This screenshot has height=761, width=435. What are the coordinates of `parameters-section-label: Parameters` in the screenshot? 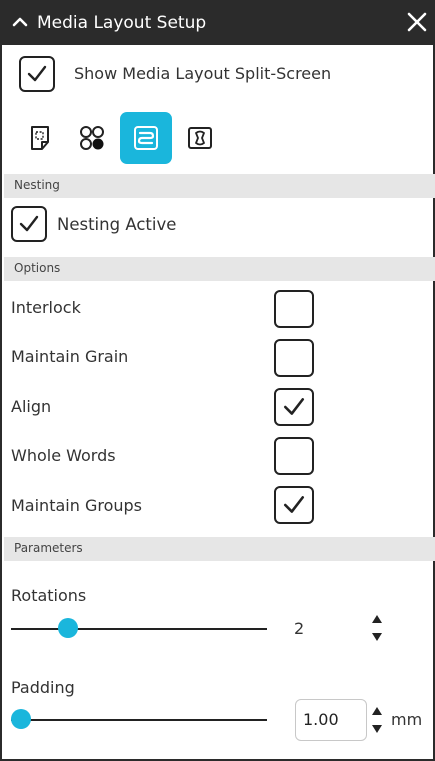 It's located at (48, 548).